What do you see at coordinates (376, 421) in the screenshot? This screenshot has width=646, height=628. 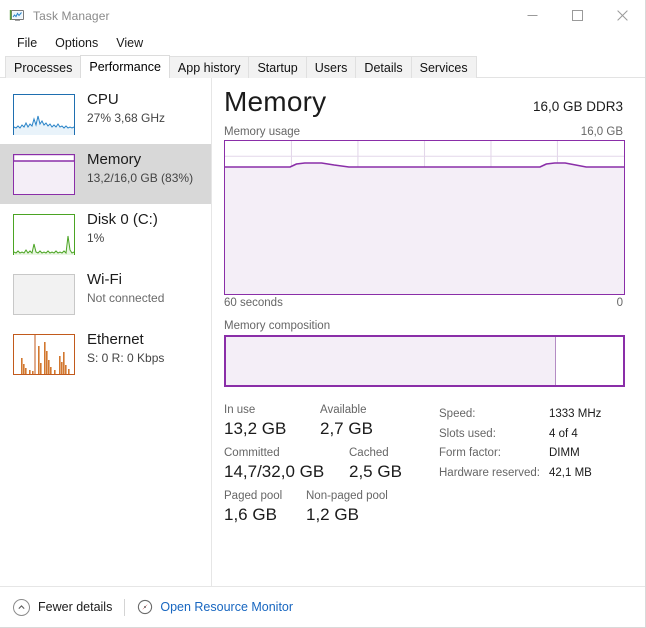 I see `stat-available: Available 2,7 GB` at bounding box center [376, 421].